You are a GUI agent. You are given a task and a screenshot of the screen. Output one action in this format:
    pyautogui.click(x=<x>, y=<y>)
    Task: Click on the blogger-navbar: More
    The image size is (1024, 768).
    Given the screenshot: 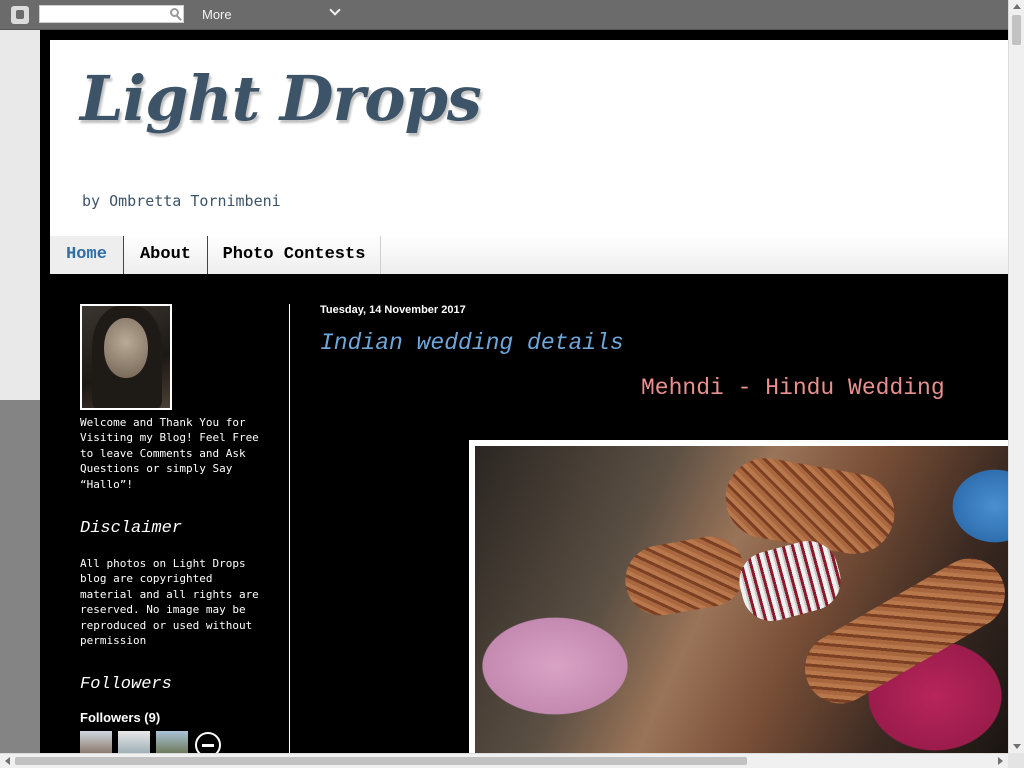 What is the action you would take?
    pyautogui.click(x=504, y=15)
    